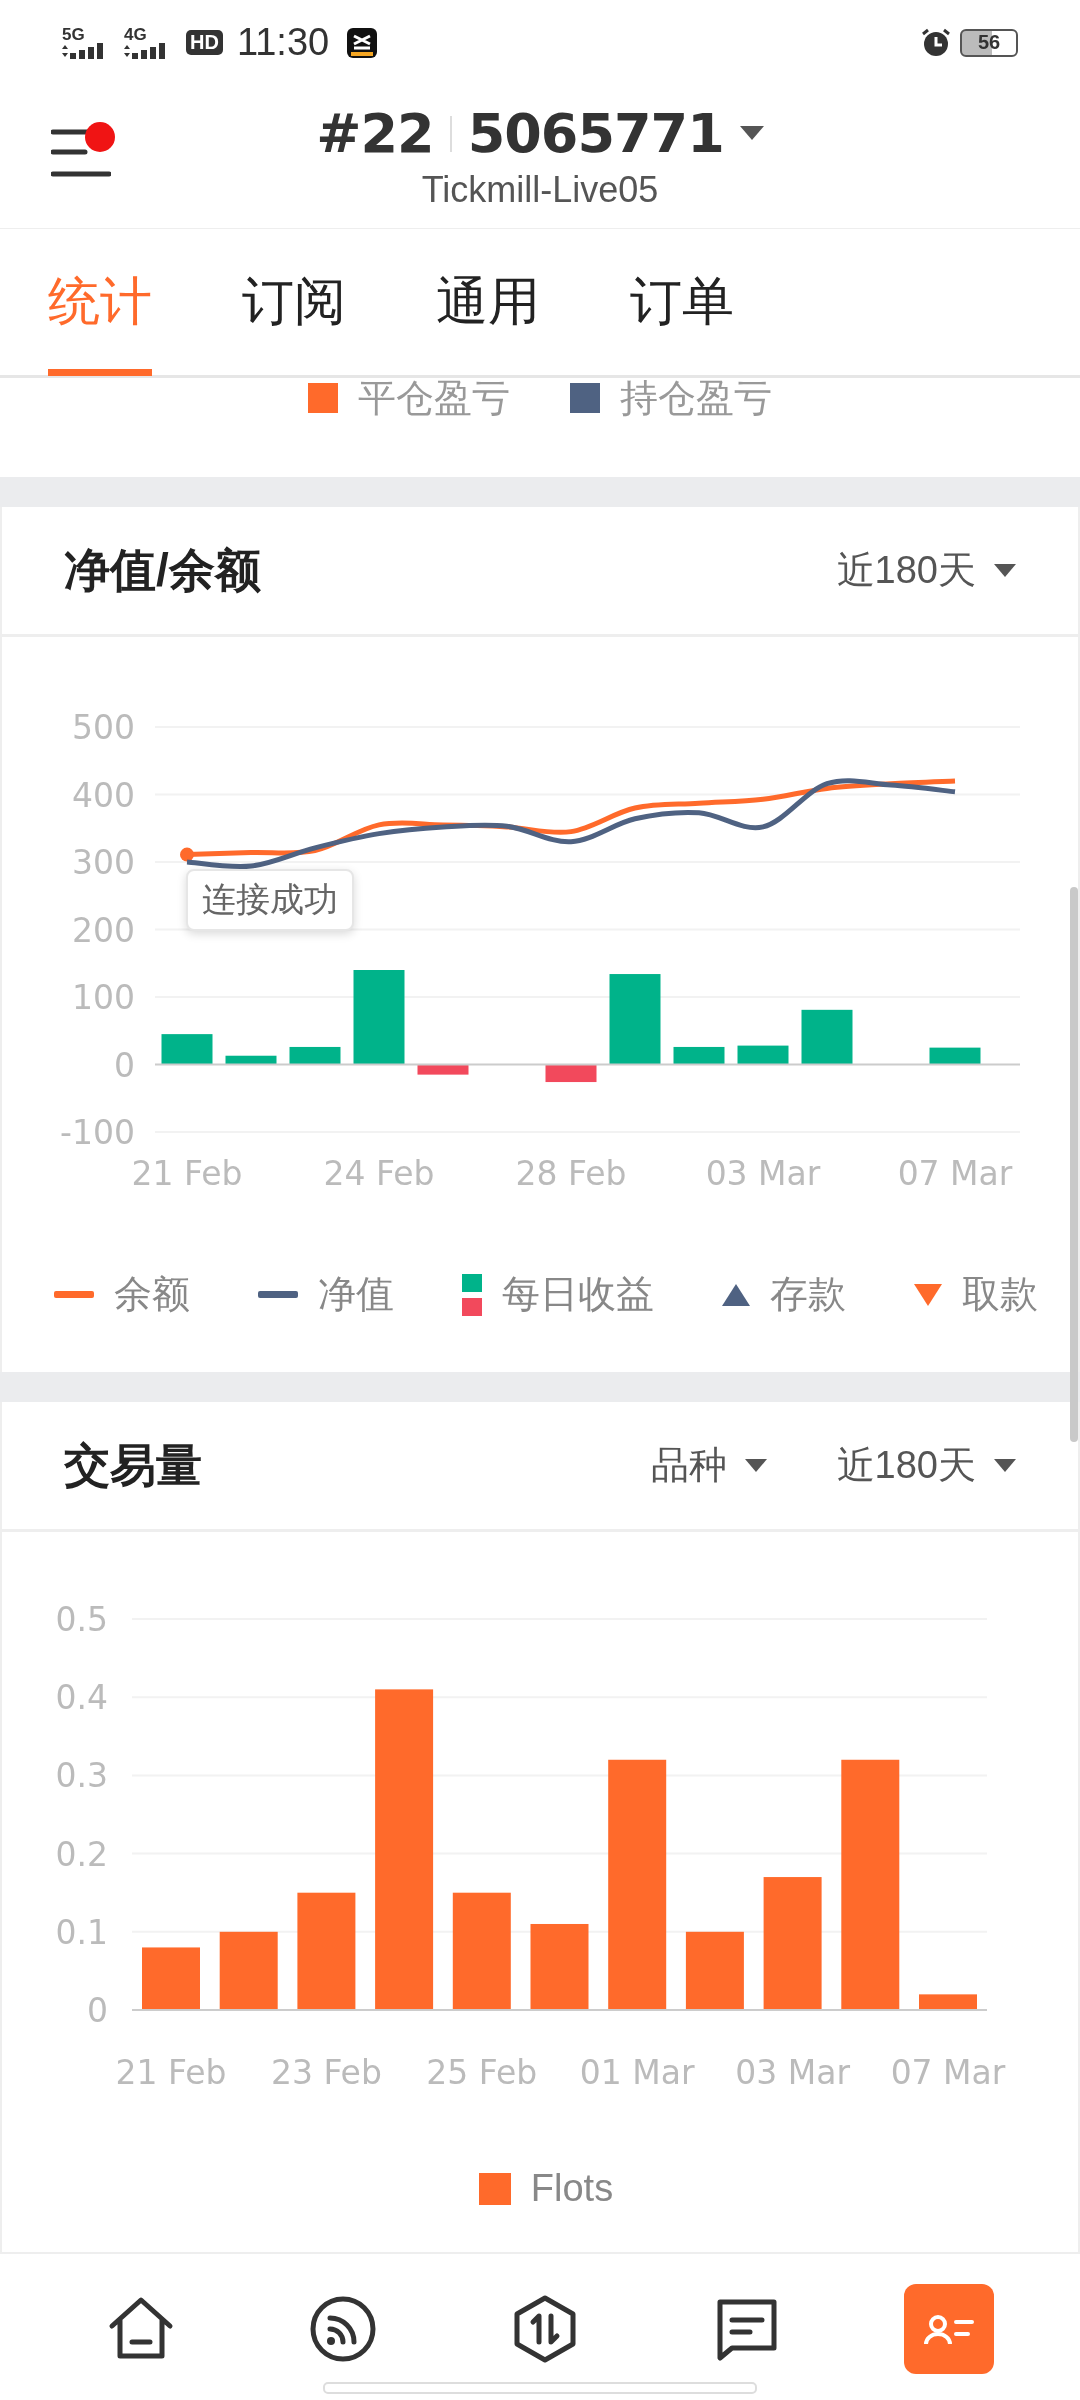  Describe the element at coordinates (356, 1294) in the screenshot. I see `legend-label: 净值` at that location.